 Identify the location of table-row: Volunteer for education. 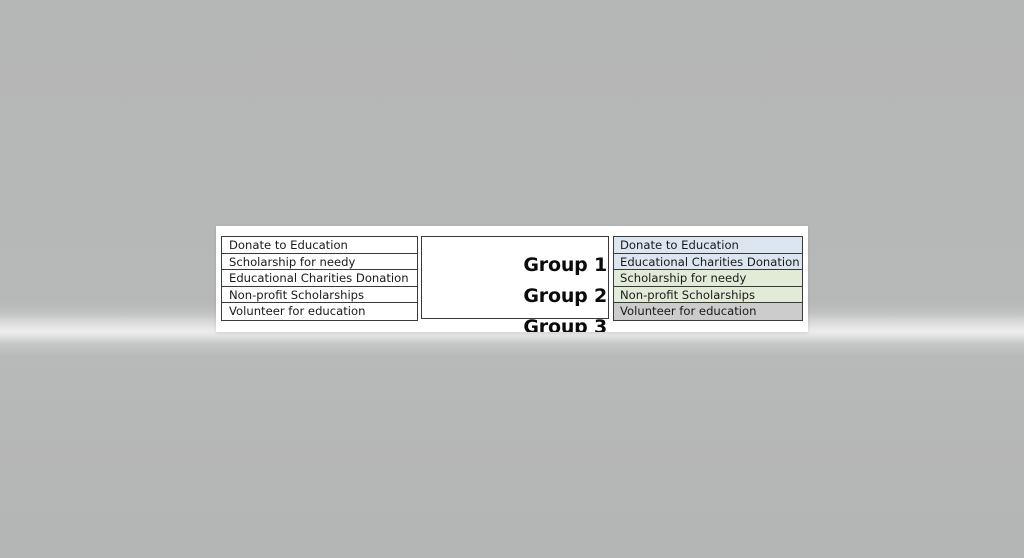
(708, 311).